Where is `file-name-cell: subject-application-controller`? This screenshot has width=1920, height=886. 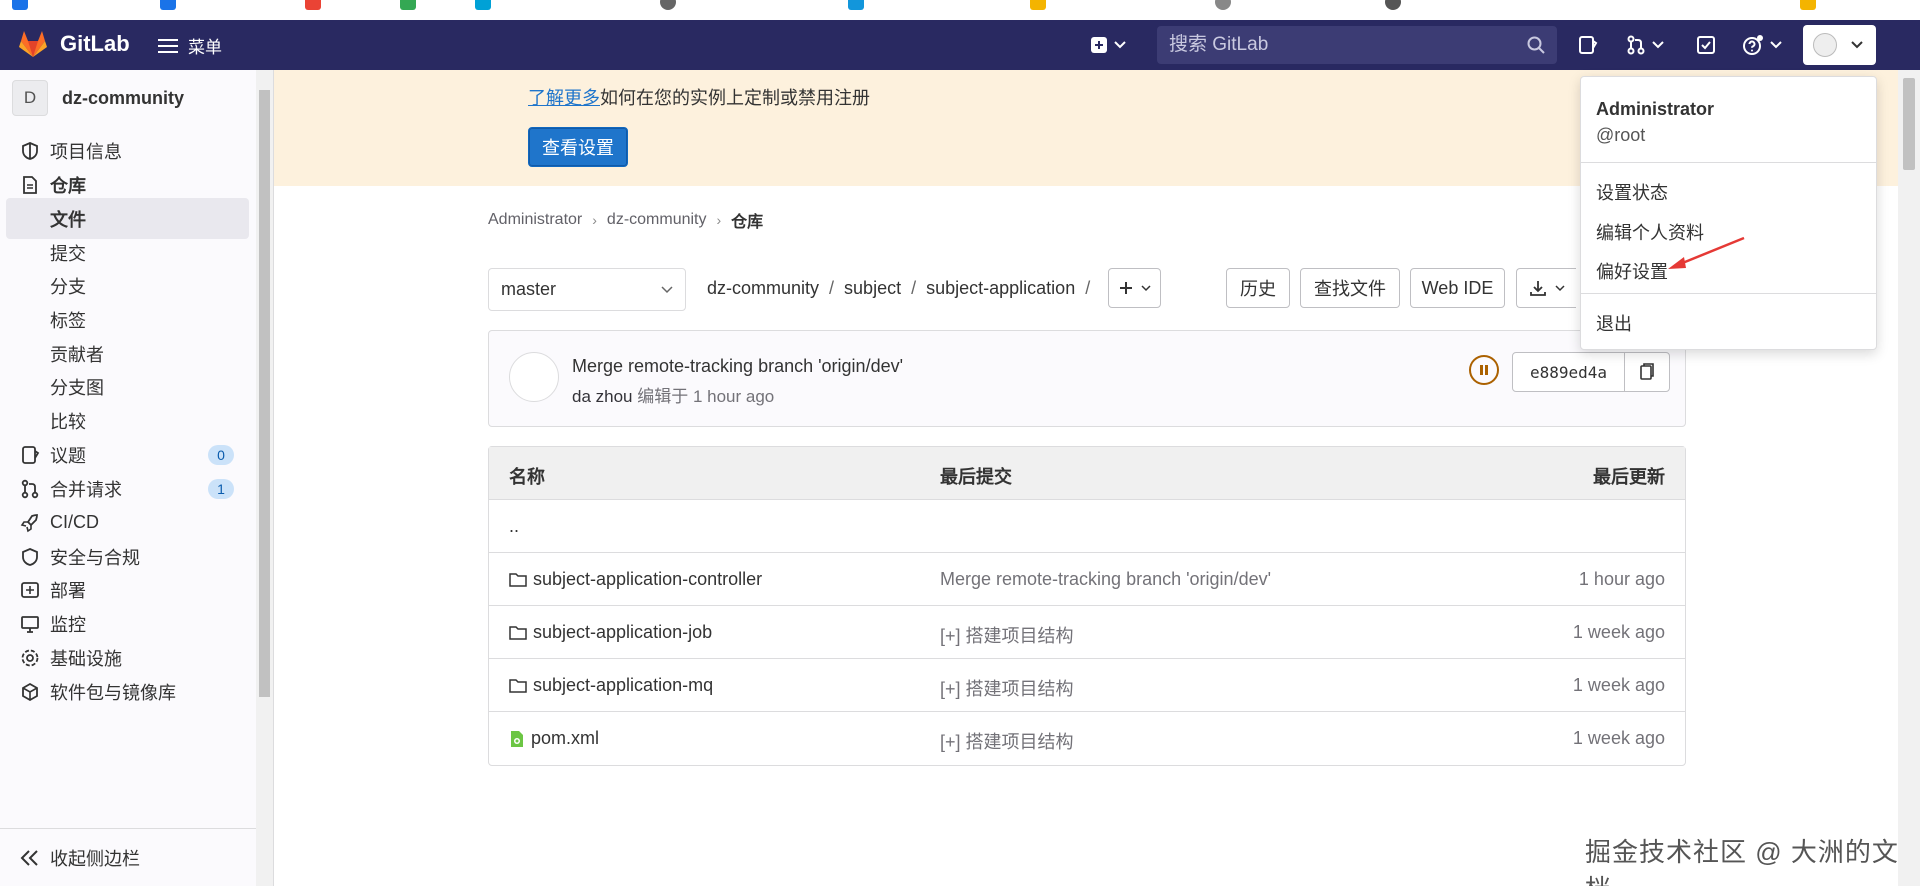
file-name-cell: subject-application-controller is located at coordinates (635, 579).